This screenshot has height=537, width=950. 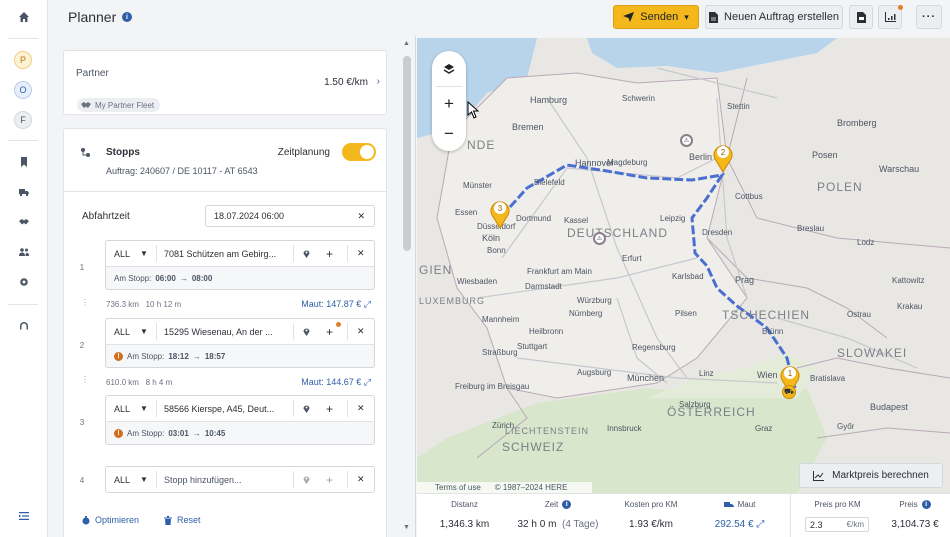 I want to click on send-button-label: Senden, so click(x=659, y=17).